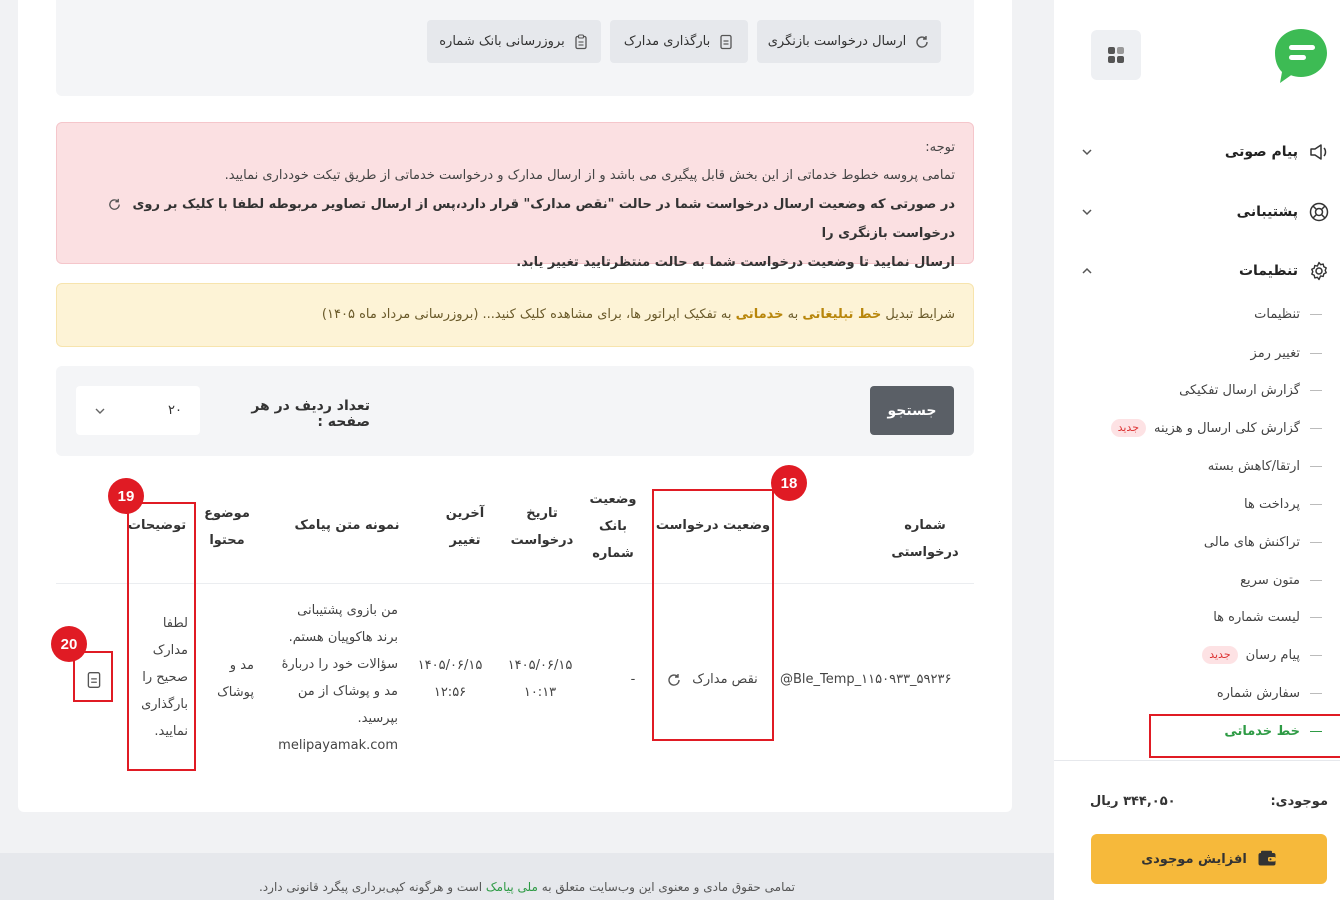 The height and width of the screenshot is (900, 1340). I want to click on nav-support-label: پشتیبانی, so click(1267, 212).